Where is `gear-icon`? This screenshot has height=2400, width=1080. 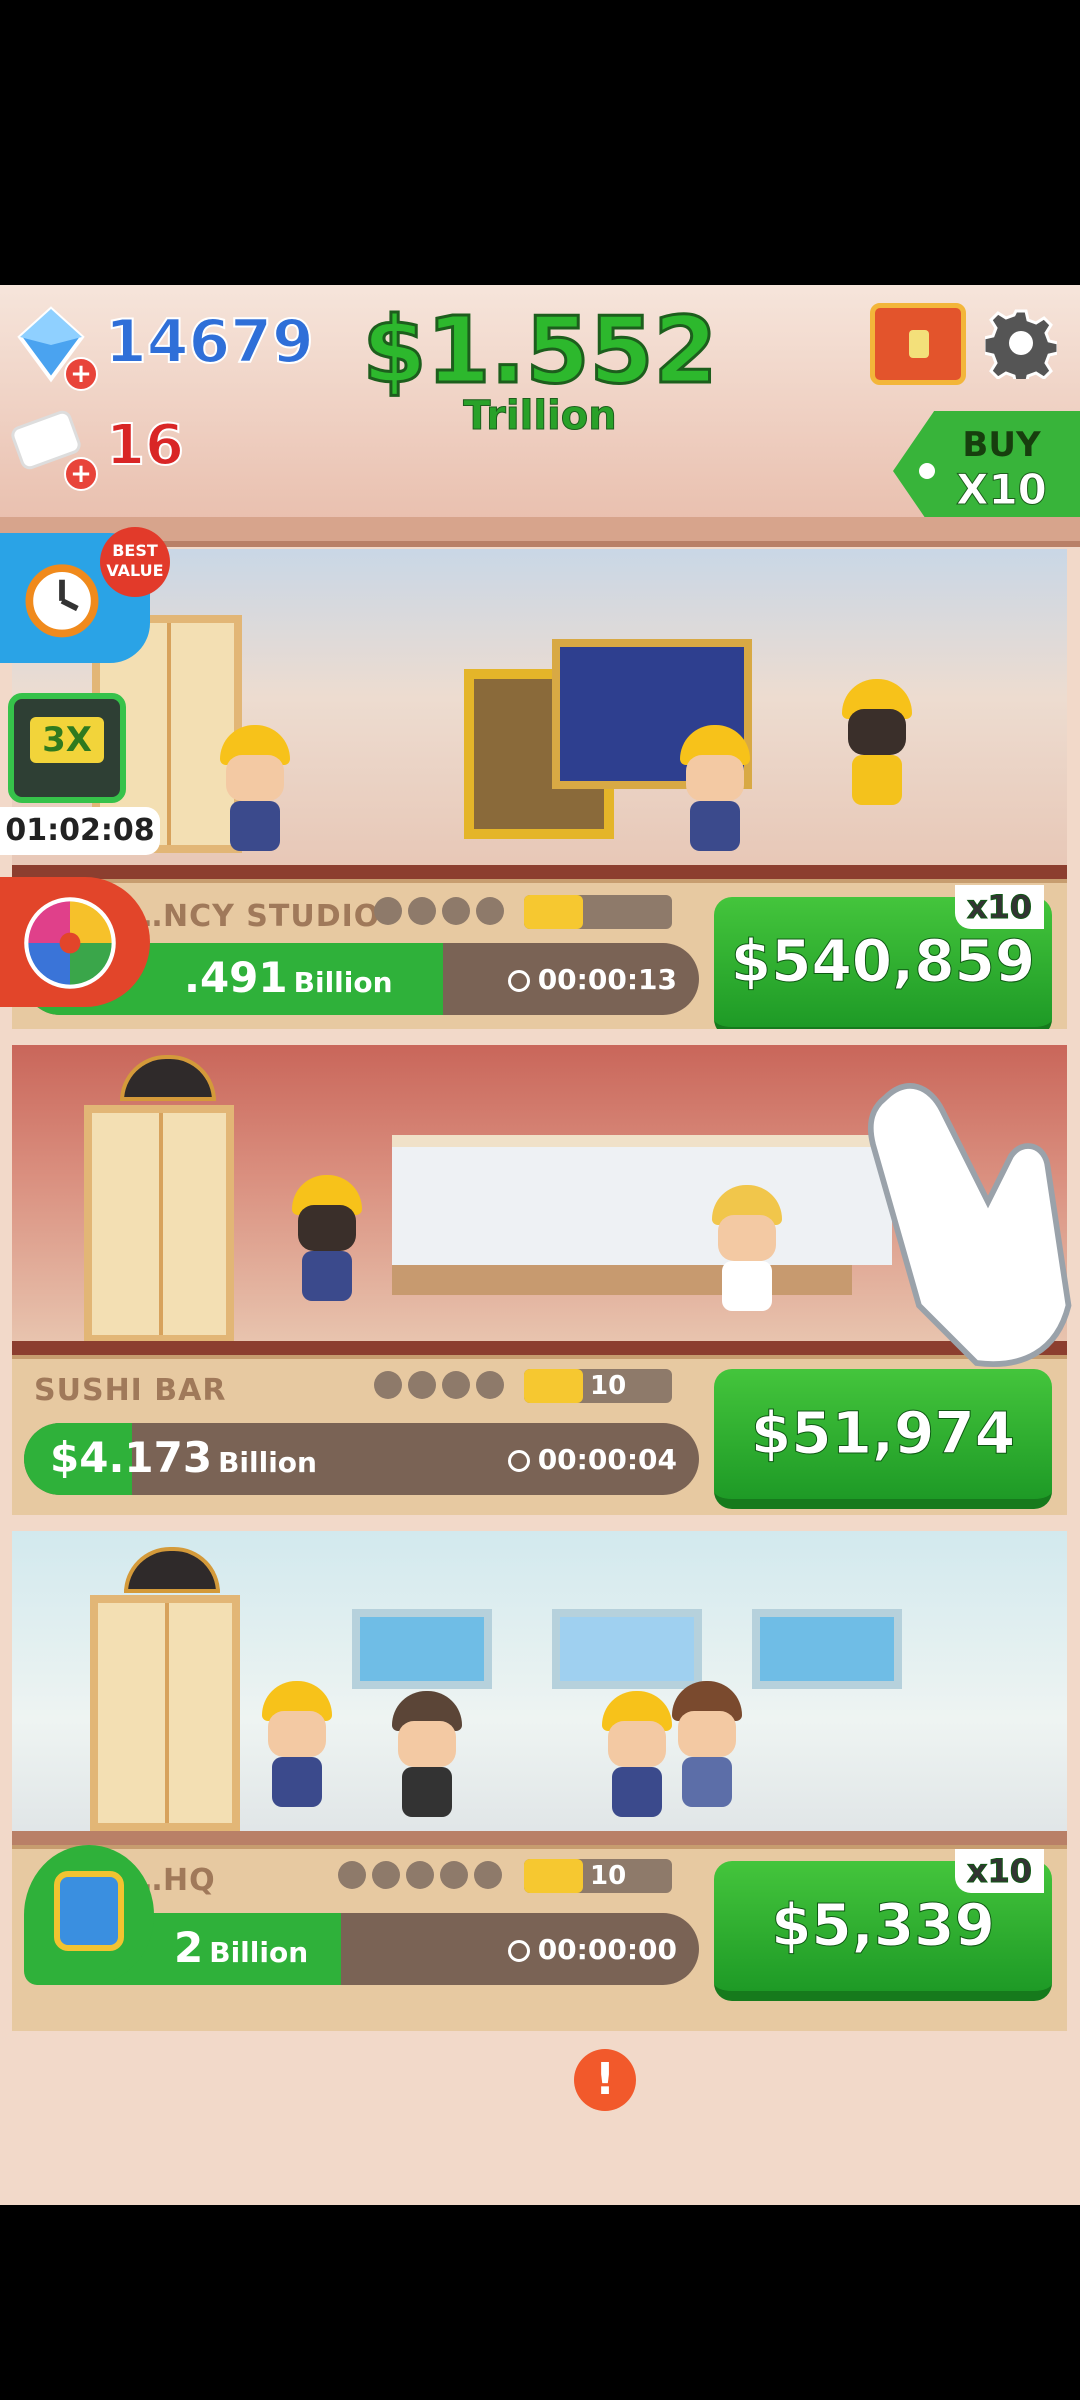
gear-icon is located at coordinates (1021, 343).